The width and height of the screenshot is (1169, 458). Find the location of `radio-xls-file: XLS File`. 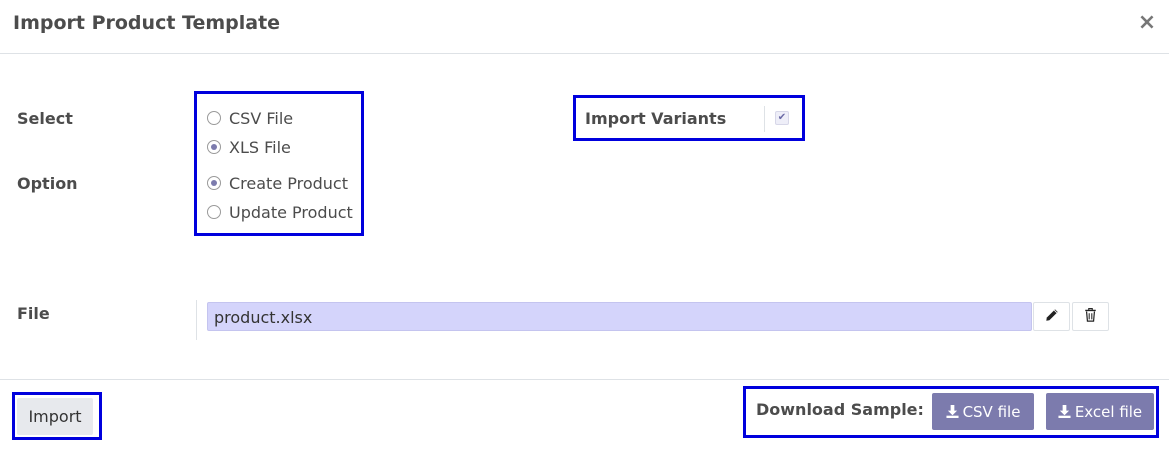

radio-xls-file: XLS File is located at coordinates (249, 147).